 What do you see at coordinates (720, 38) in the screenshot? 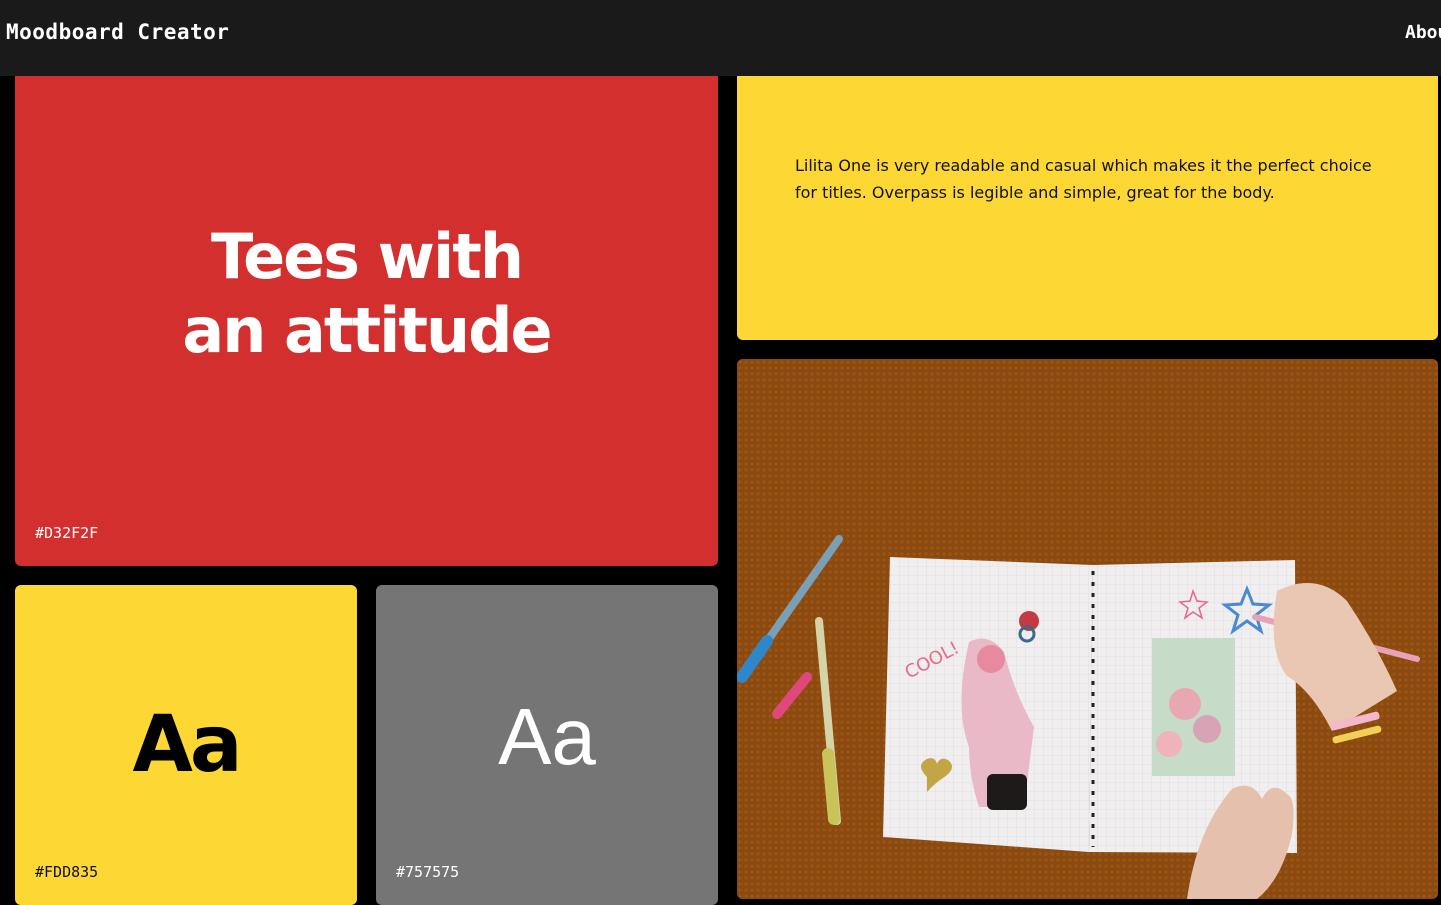
I see `top-navbar: Moodboard Creator About` at bounding box center [720, 38].